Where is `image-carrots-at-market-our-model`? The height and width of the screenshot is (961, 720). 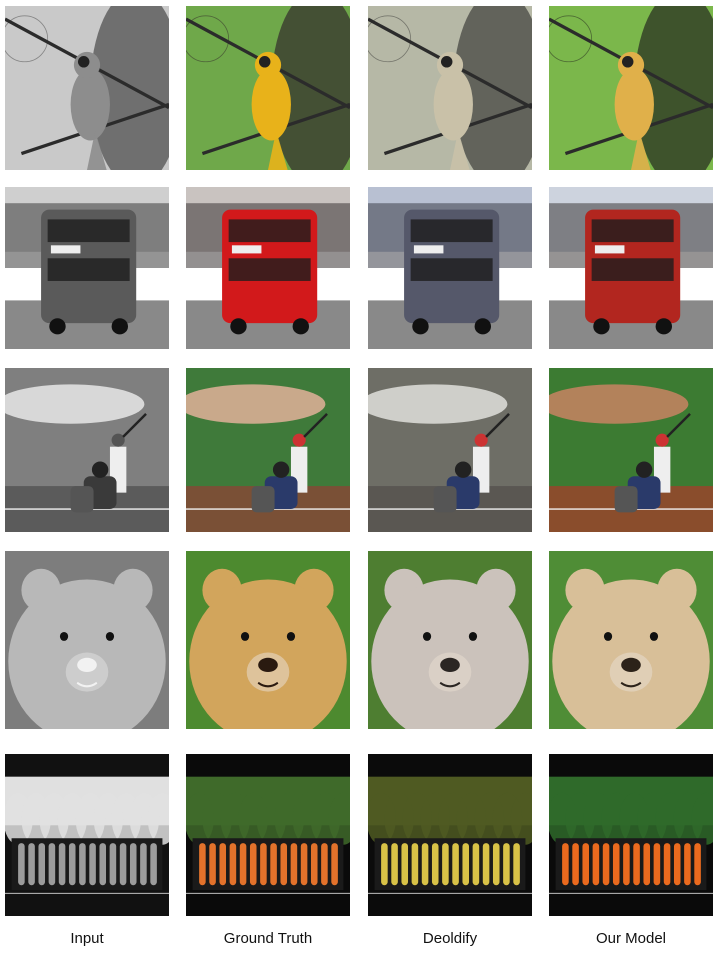 image-carrots-at-market-our-model is located at coordinates (631, 835).